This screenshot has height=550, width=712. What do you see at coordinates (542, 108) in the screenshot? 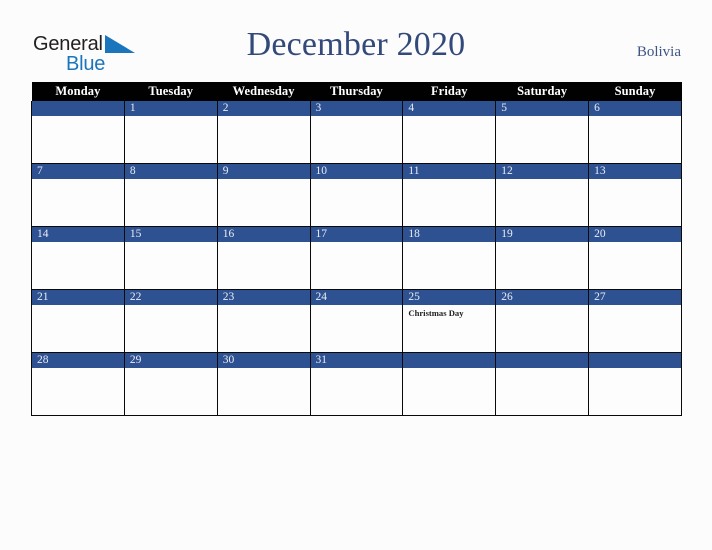
I see `day-number: 5` at bounding box center [542, 108].